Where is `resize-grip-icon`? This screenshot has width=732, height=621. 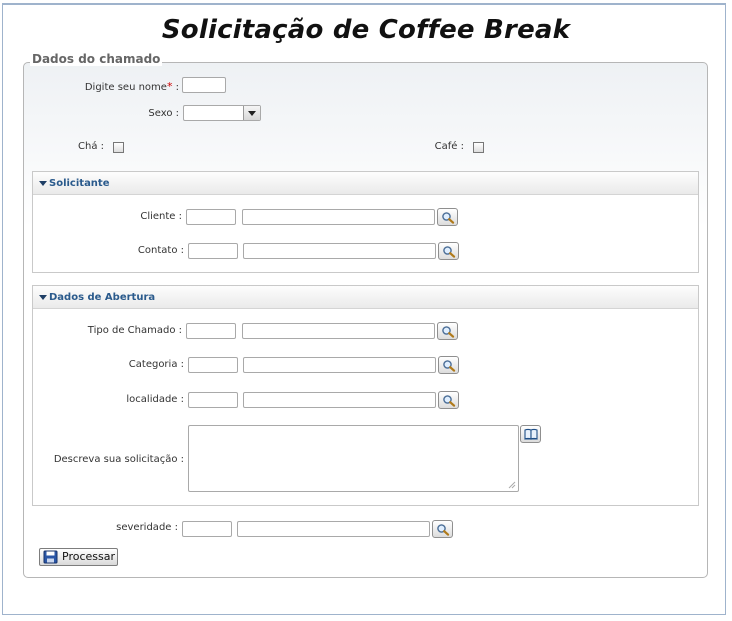
resize-grip-icon is located at coordinates (512, 485).